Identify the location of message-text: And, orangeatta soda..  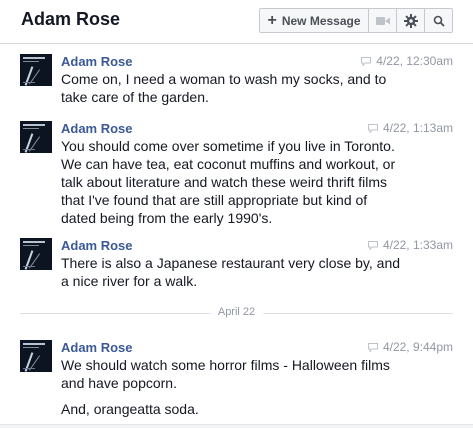
(130, 409).